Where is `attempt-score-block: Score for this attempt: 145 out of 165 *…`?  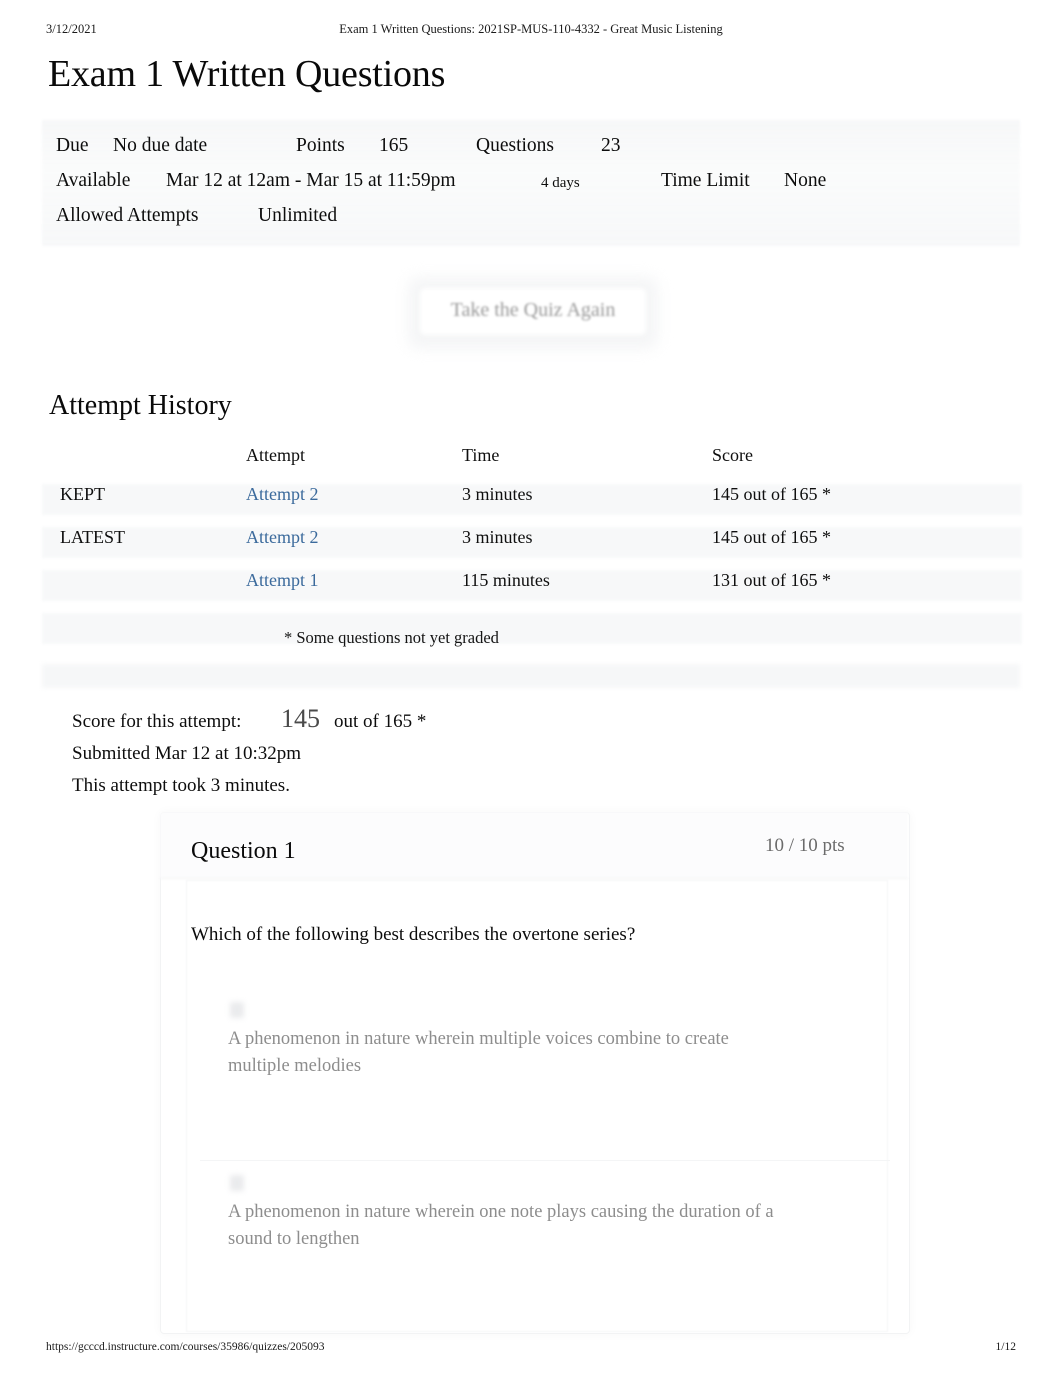 attempt-score-block: Score for this attempt: 145 out of 165 *… is located at coordinates (422, 753).